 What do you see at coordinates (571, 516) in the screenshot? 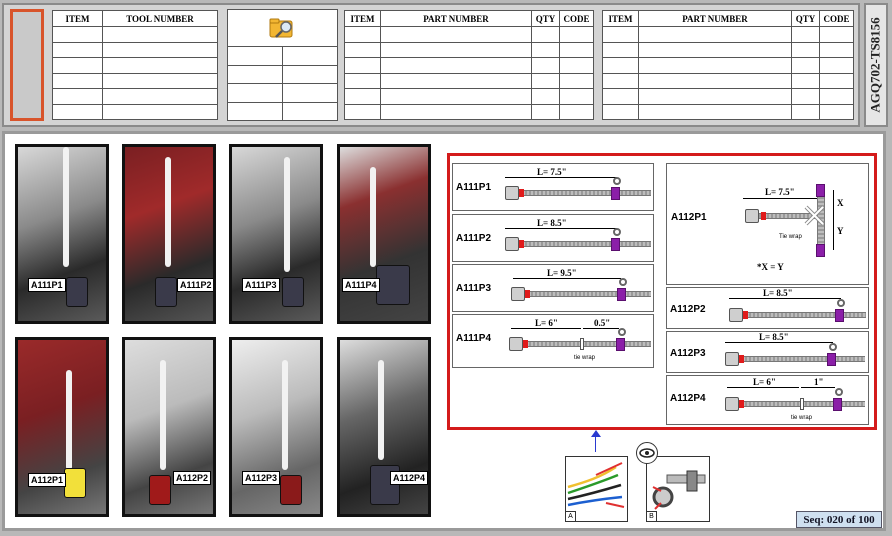
I see `thumbnail-tag: A` at bounding box center [571, 516].